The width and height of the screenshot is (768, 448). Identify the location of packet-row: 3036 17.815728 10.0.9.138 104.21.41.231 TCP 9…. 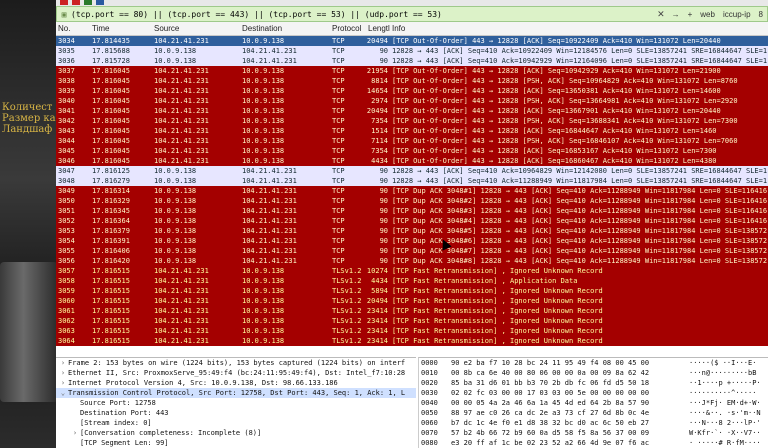
(412, 61).